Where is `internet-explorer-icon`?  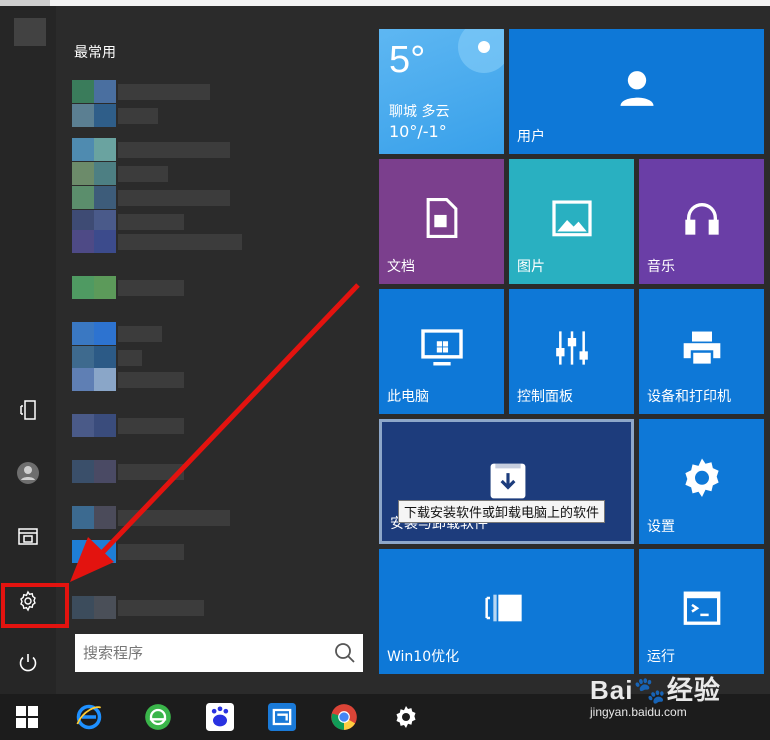
internet-explorer-icon is located at coordinates (89, 717).